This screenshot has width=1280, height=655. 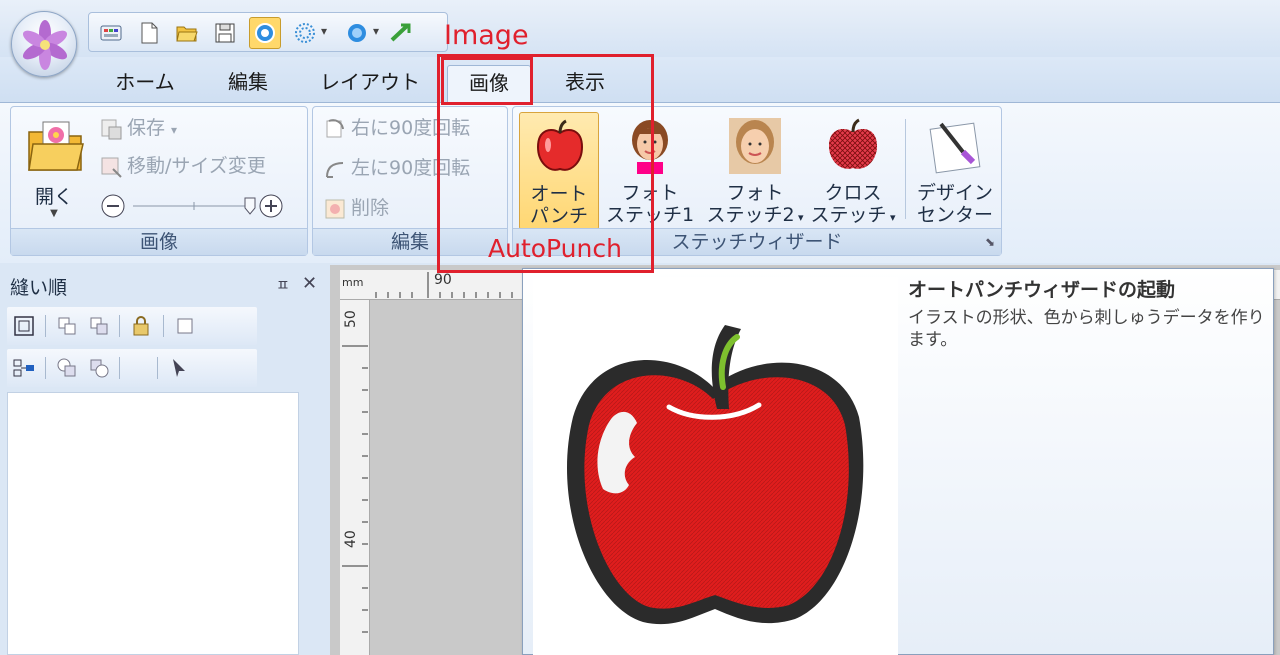 I want to click on panel-toolbar-top, so click(x=132, y=326).